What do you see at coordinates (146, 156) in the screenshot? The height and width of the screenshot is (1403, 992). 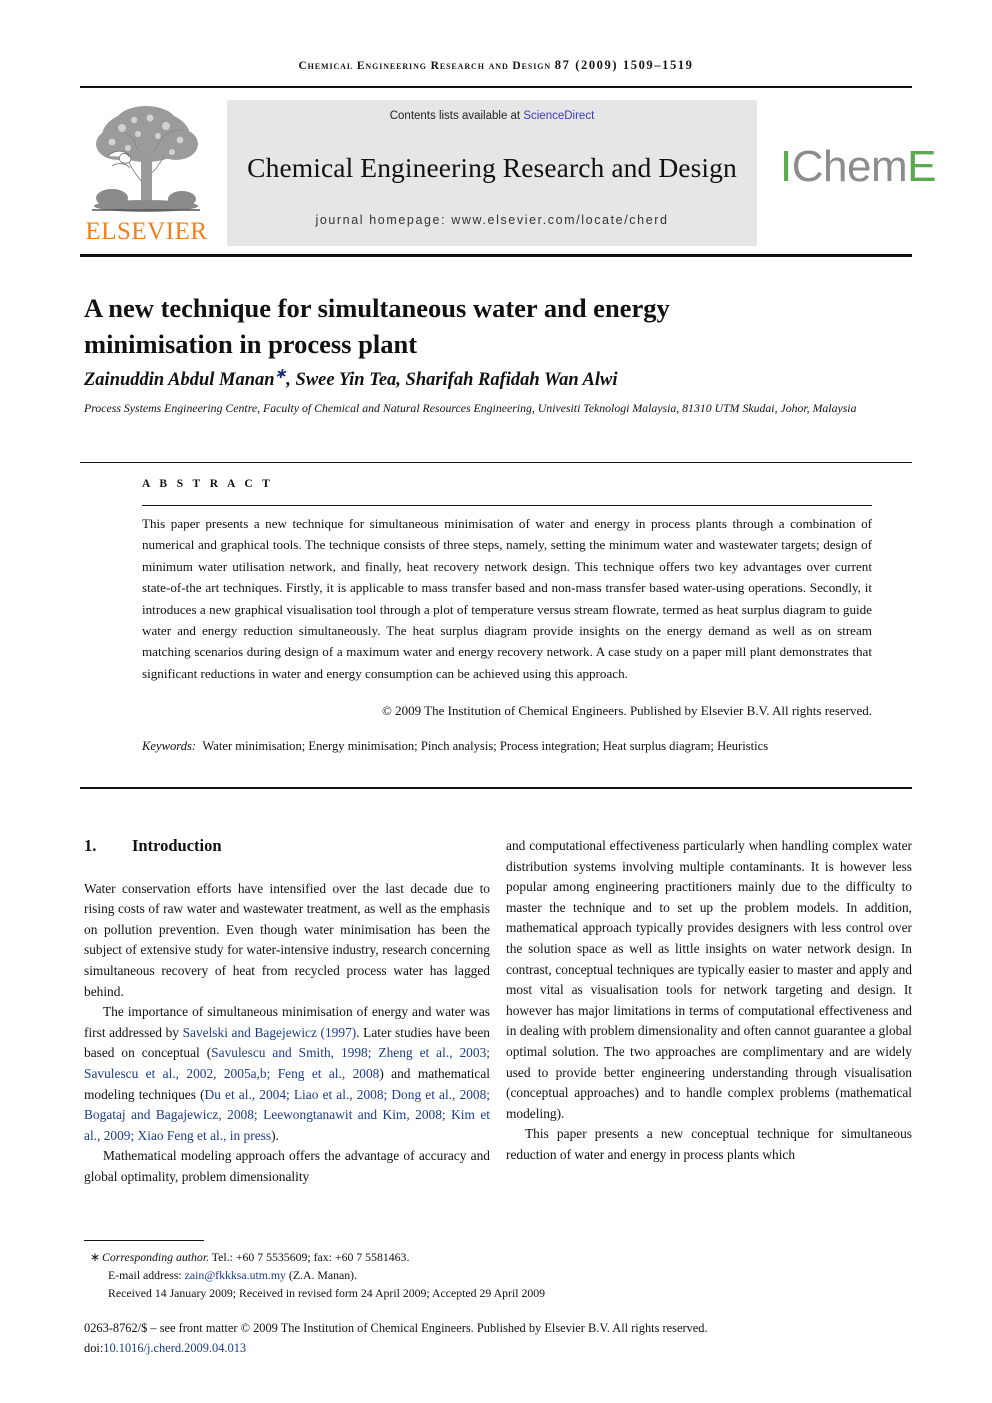 I see `elsevier-tree-icon` at bounding box center [146, 156].